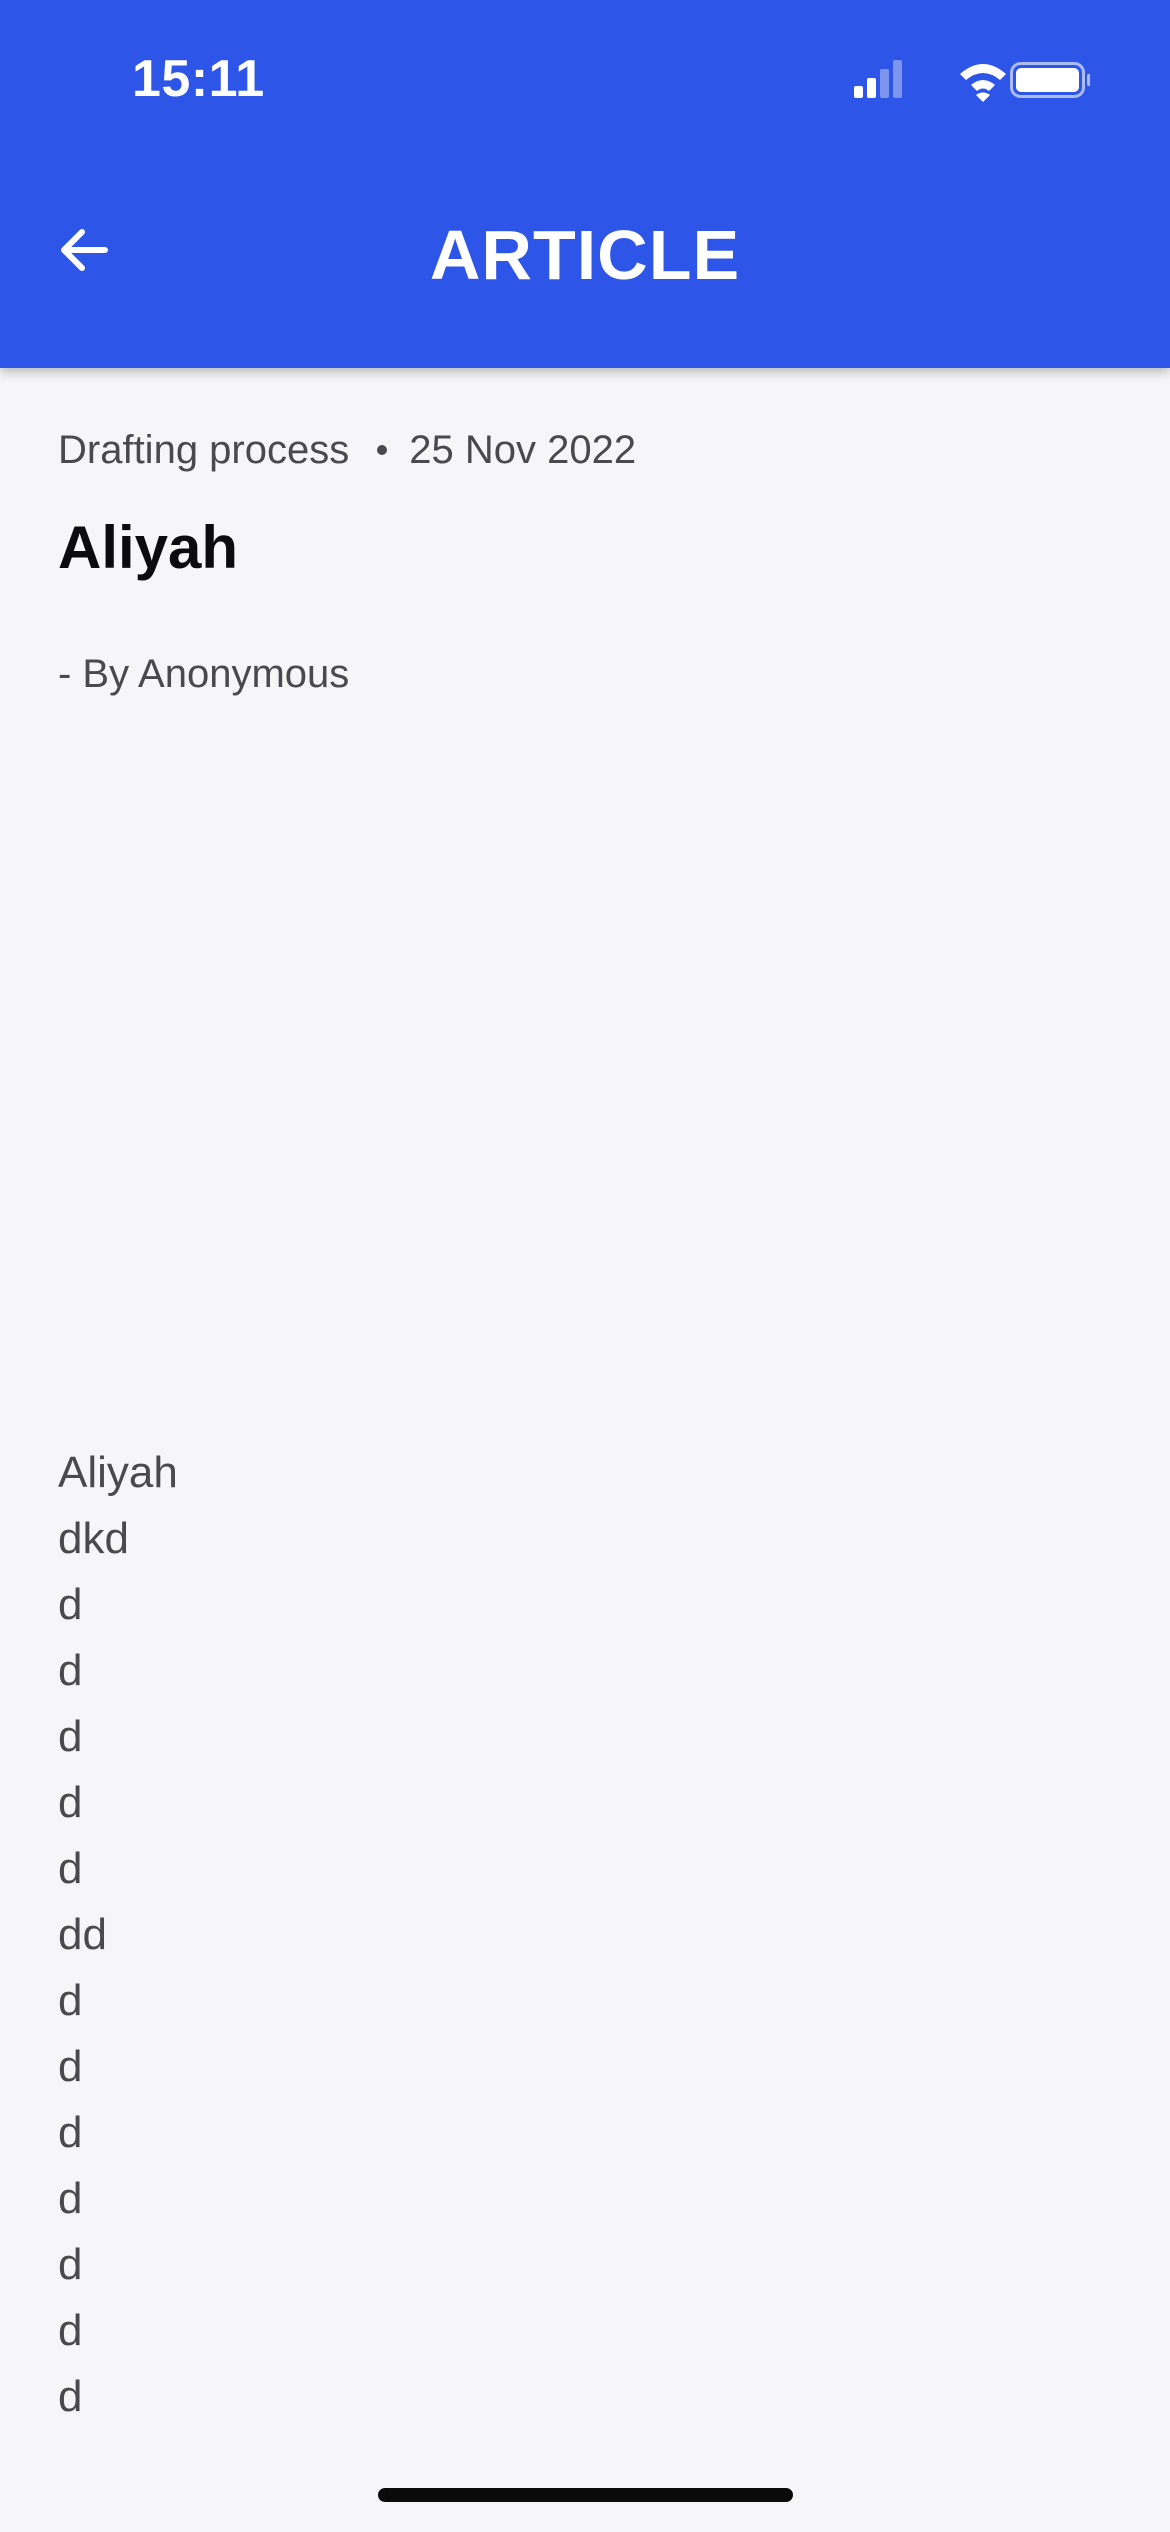 This screenshot has height=2532, width=1170. What do you see at coordinates (118, 1472) in the screenshot?
I see `body-line: Aliyah` at bounding box center [118, 1472].